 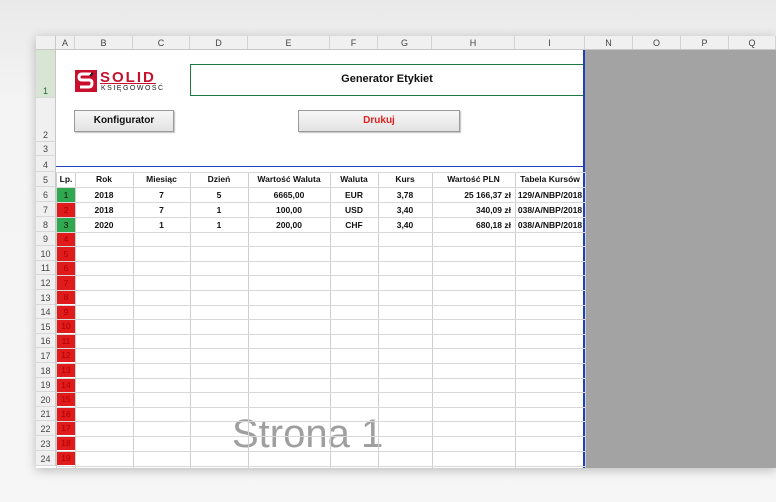 I want to click on row-header-10: 10, so click(x=46, y=253).